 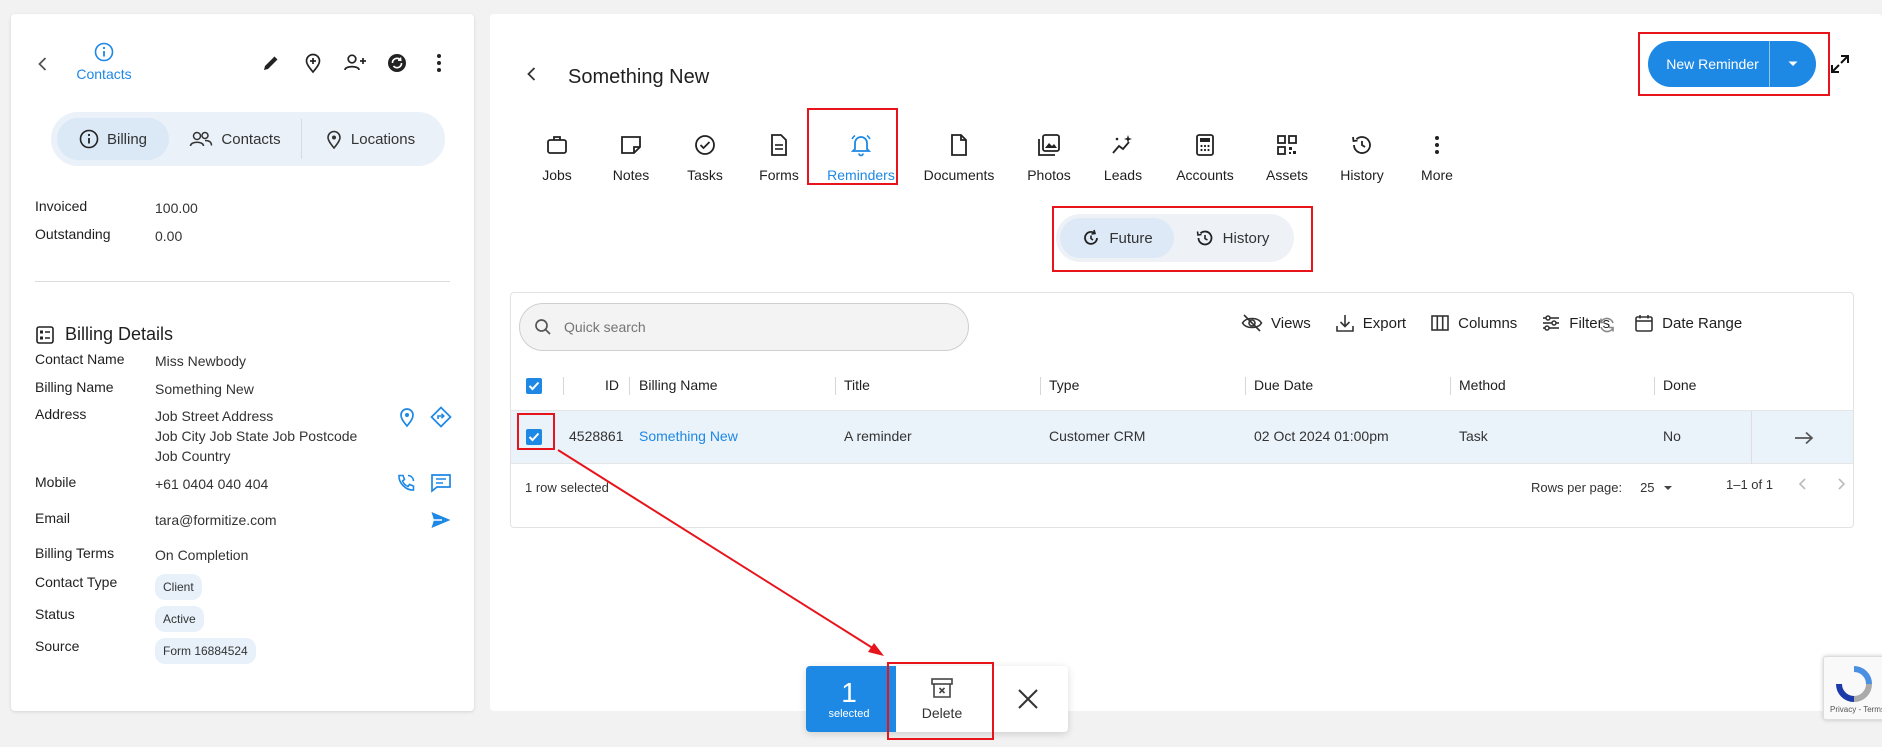 I want to click on directions-icon, so click(x=441, y=417).